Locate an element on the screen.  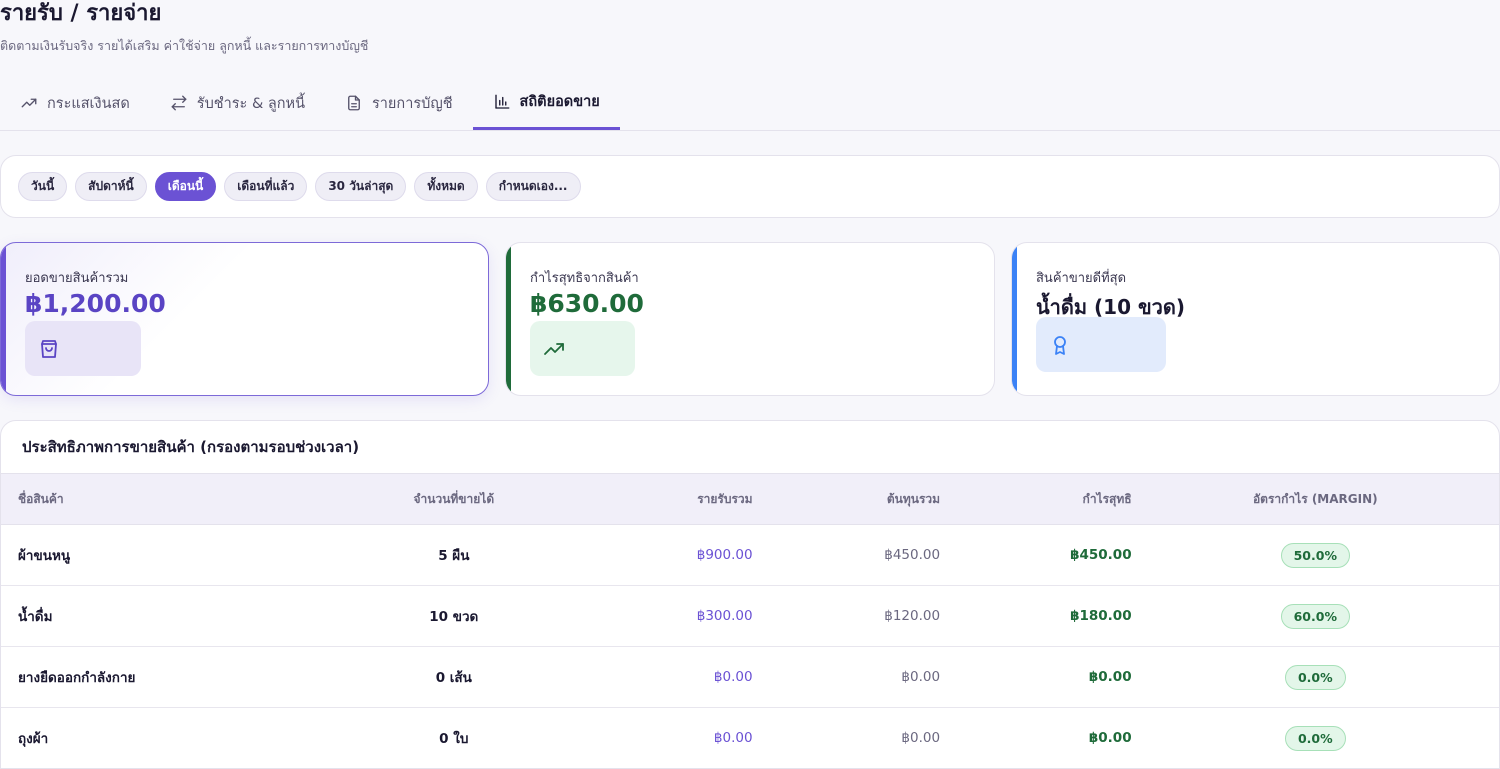
quantity-sold: 10 ขวด is located at coordinates (454, 617).